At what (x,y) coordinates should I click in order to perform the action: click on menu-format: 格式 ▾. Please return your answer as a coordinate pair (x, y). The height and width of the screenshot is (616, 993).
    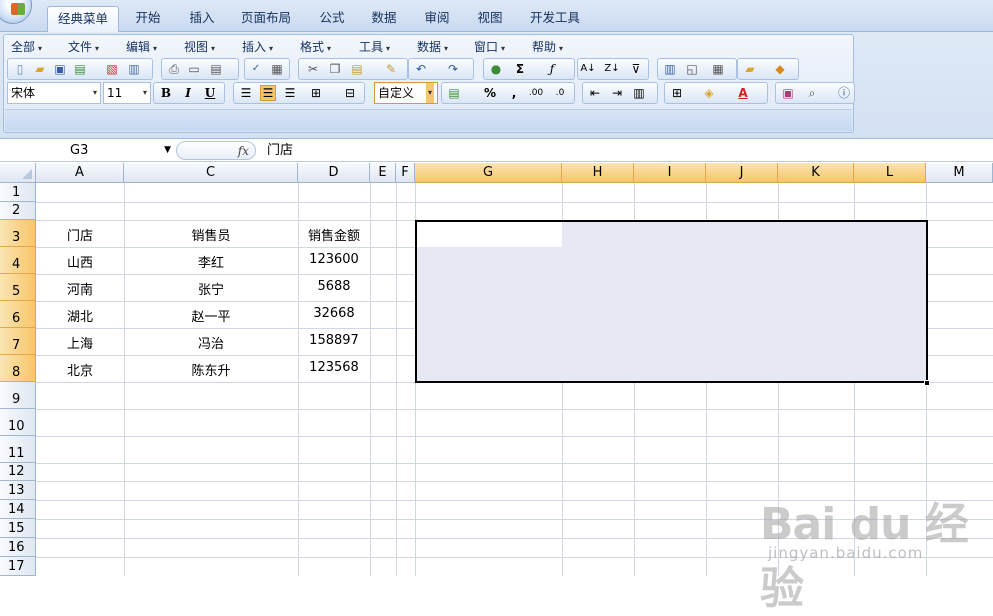
    Looking at the image, I should click on (315, 46).